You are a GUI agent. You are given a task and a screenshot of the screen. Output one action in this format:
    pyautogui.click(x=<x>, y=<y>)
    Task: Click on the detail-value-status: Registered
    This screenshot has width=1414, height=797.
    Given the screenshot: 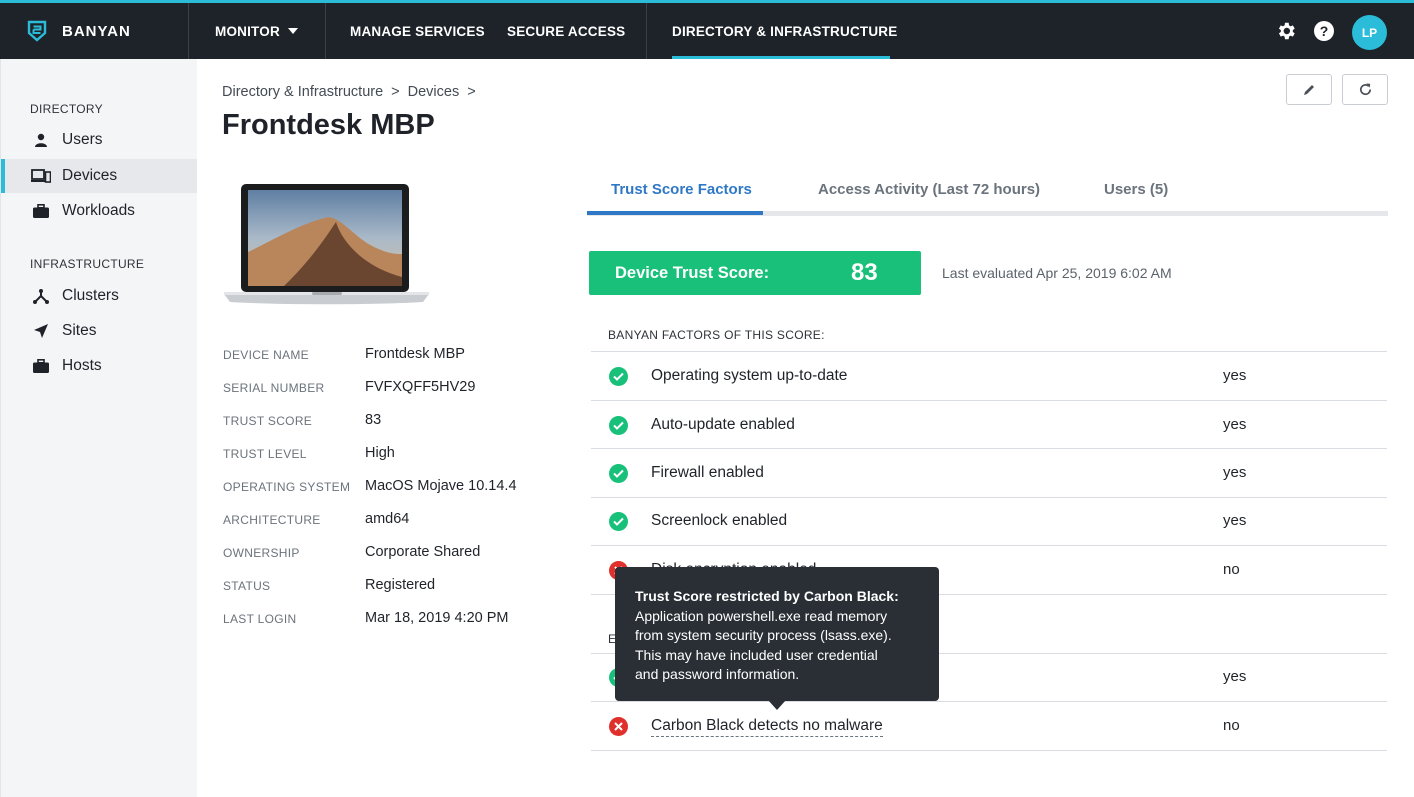 What is the action you would take?
    pyautogui.click(x=400, y=585)
    